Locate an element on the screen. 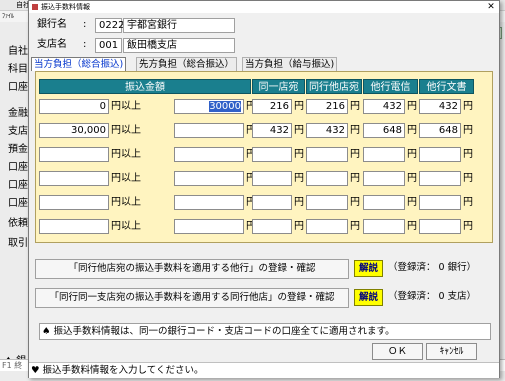  bank-code-field: 0222 is located at coordinates (109, 25).